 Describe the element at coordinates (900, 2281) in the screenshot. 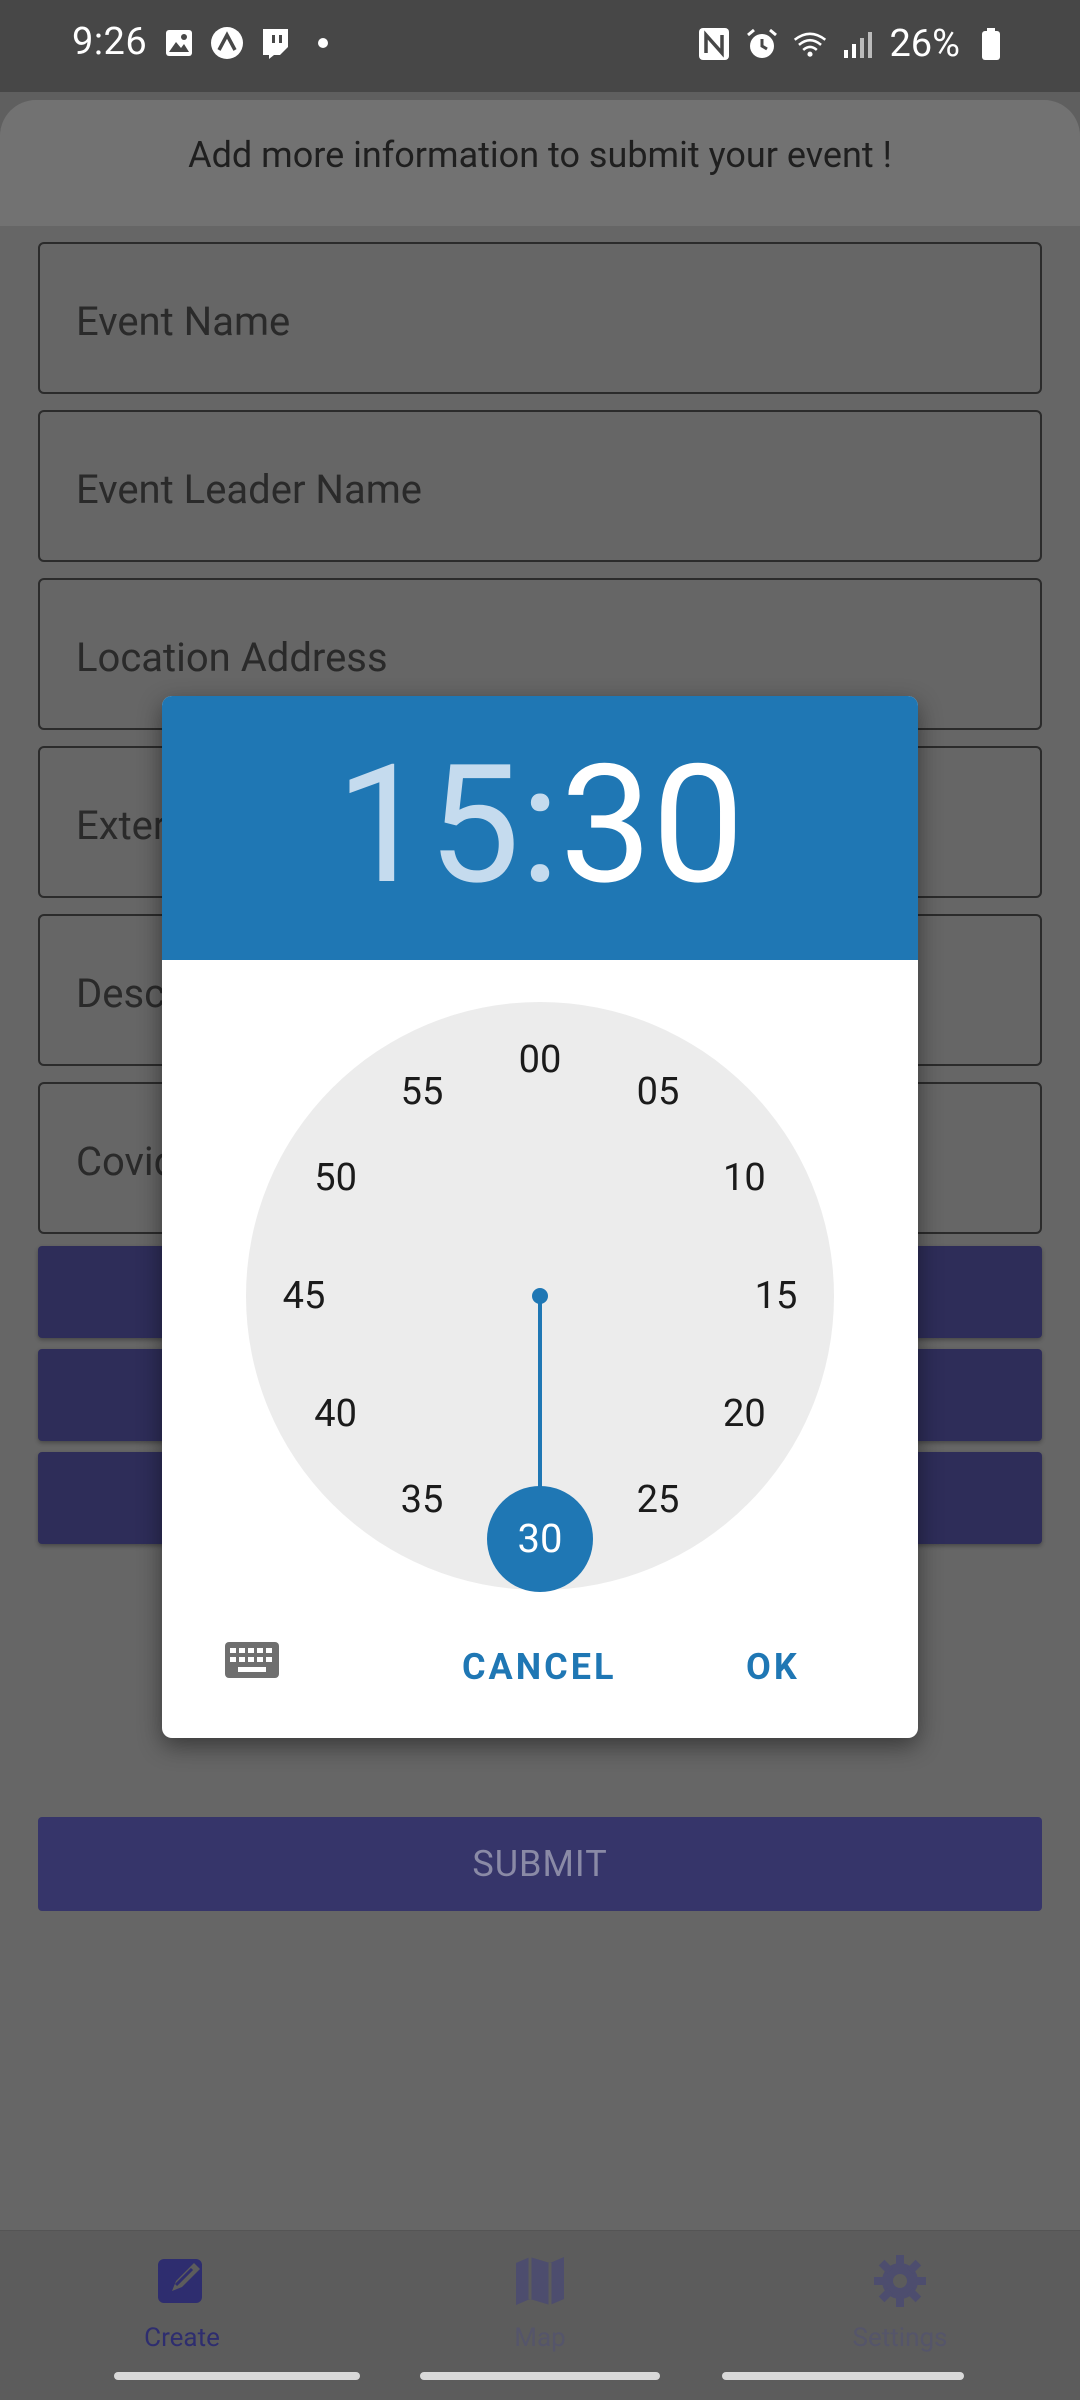

I see `gear-icon` at that location.